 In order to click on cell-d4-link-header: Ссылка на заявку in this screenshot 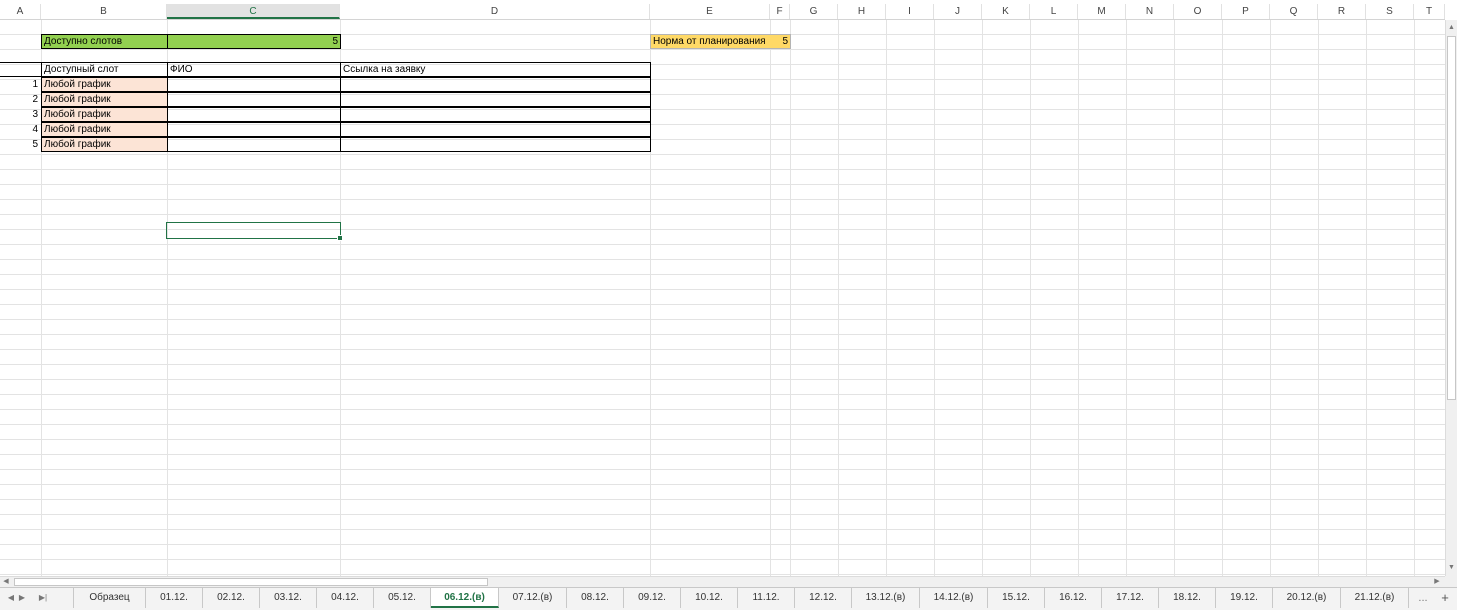, I will do `click(495, 69)`.